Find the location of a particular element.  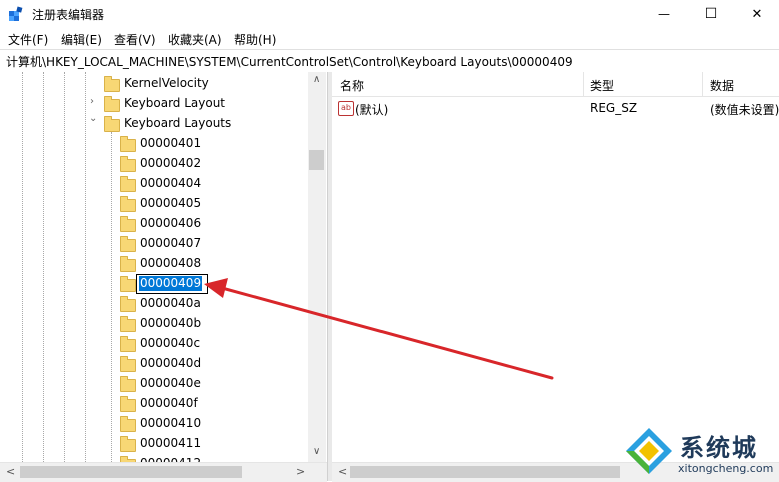

watermark-url: xitongcheng.com is located at coordinates (726, 468).